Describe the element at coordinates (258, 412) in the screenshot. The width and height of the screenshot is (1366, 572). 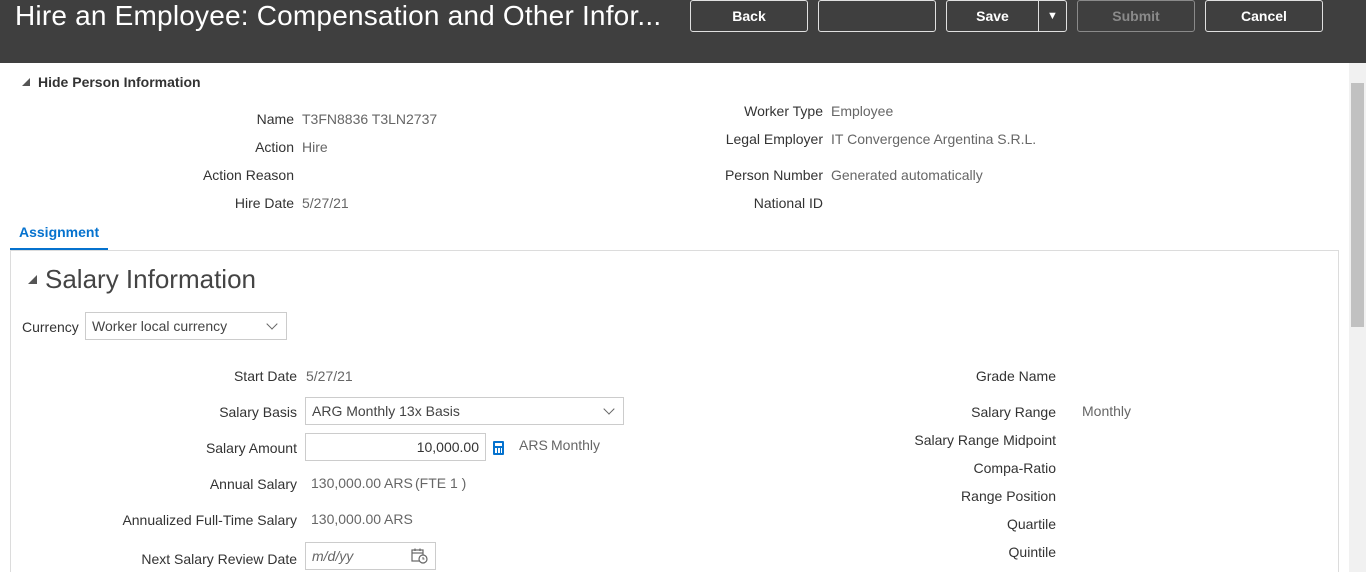
I see `salary-basis-label: Salary Basis` at that location.